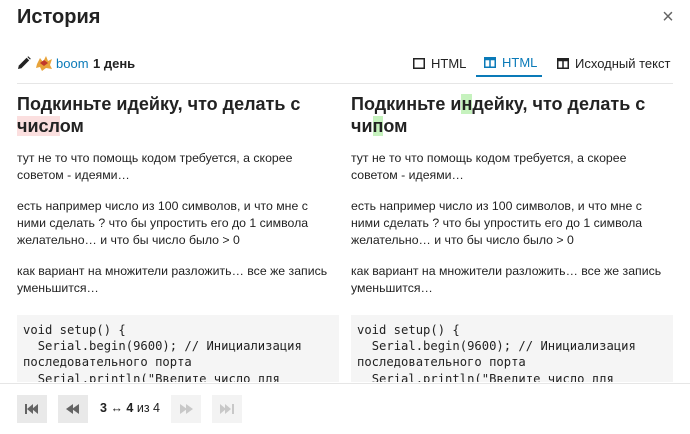 The height and width of the screenshot is (434, 690). Describe the element at coordinates (512, 115) in the screenshot. I see `post-title-current: Подкиньте индейку, что делать с чипом` at that location.